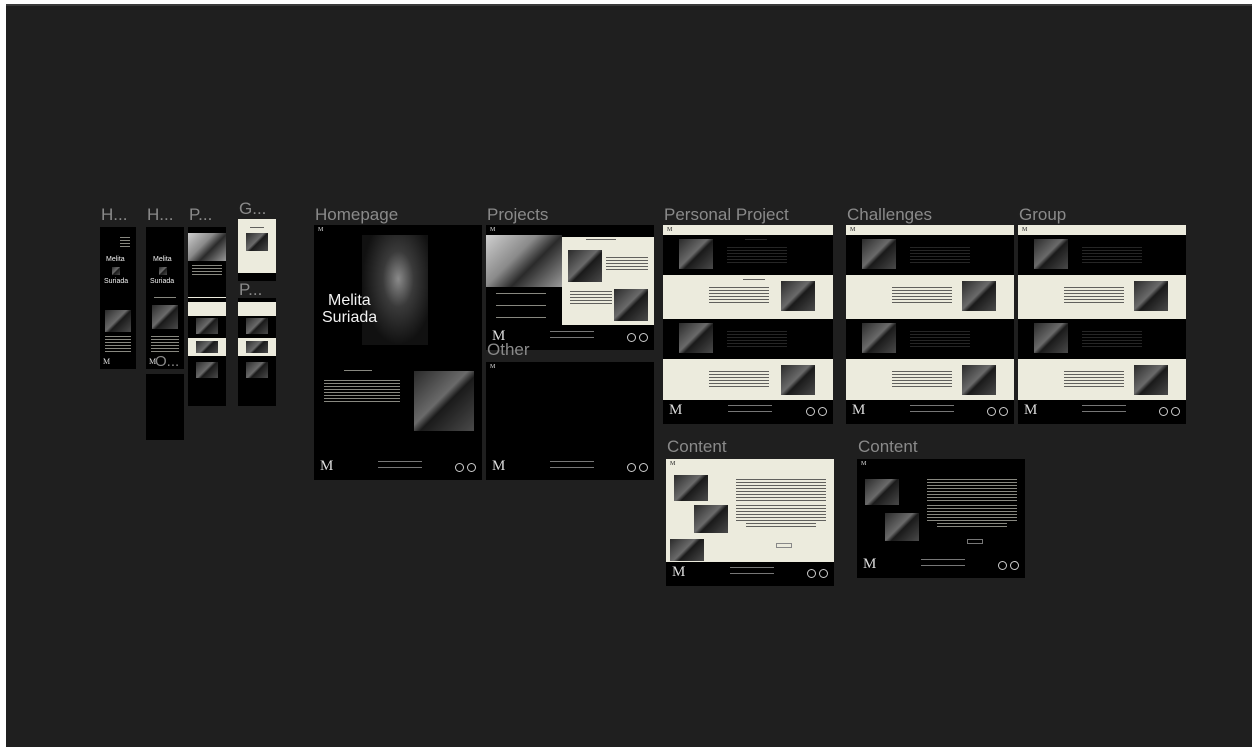 This screenshot has width=1252, height=747. What do you see at coordinates (349, 300) in the screenshot?
I see `hero-name-line1: Melita` at bounding box center [349, 300].